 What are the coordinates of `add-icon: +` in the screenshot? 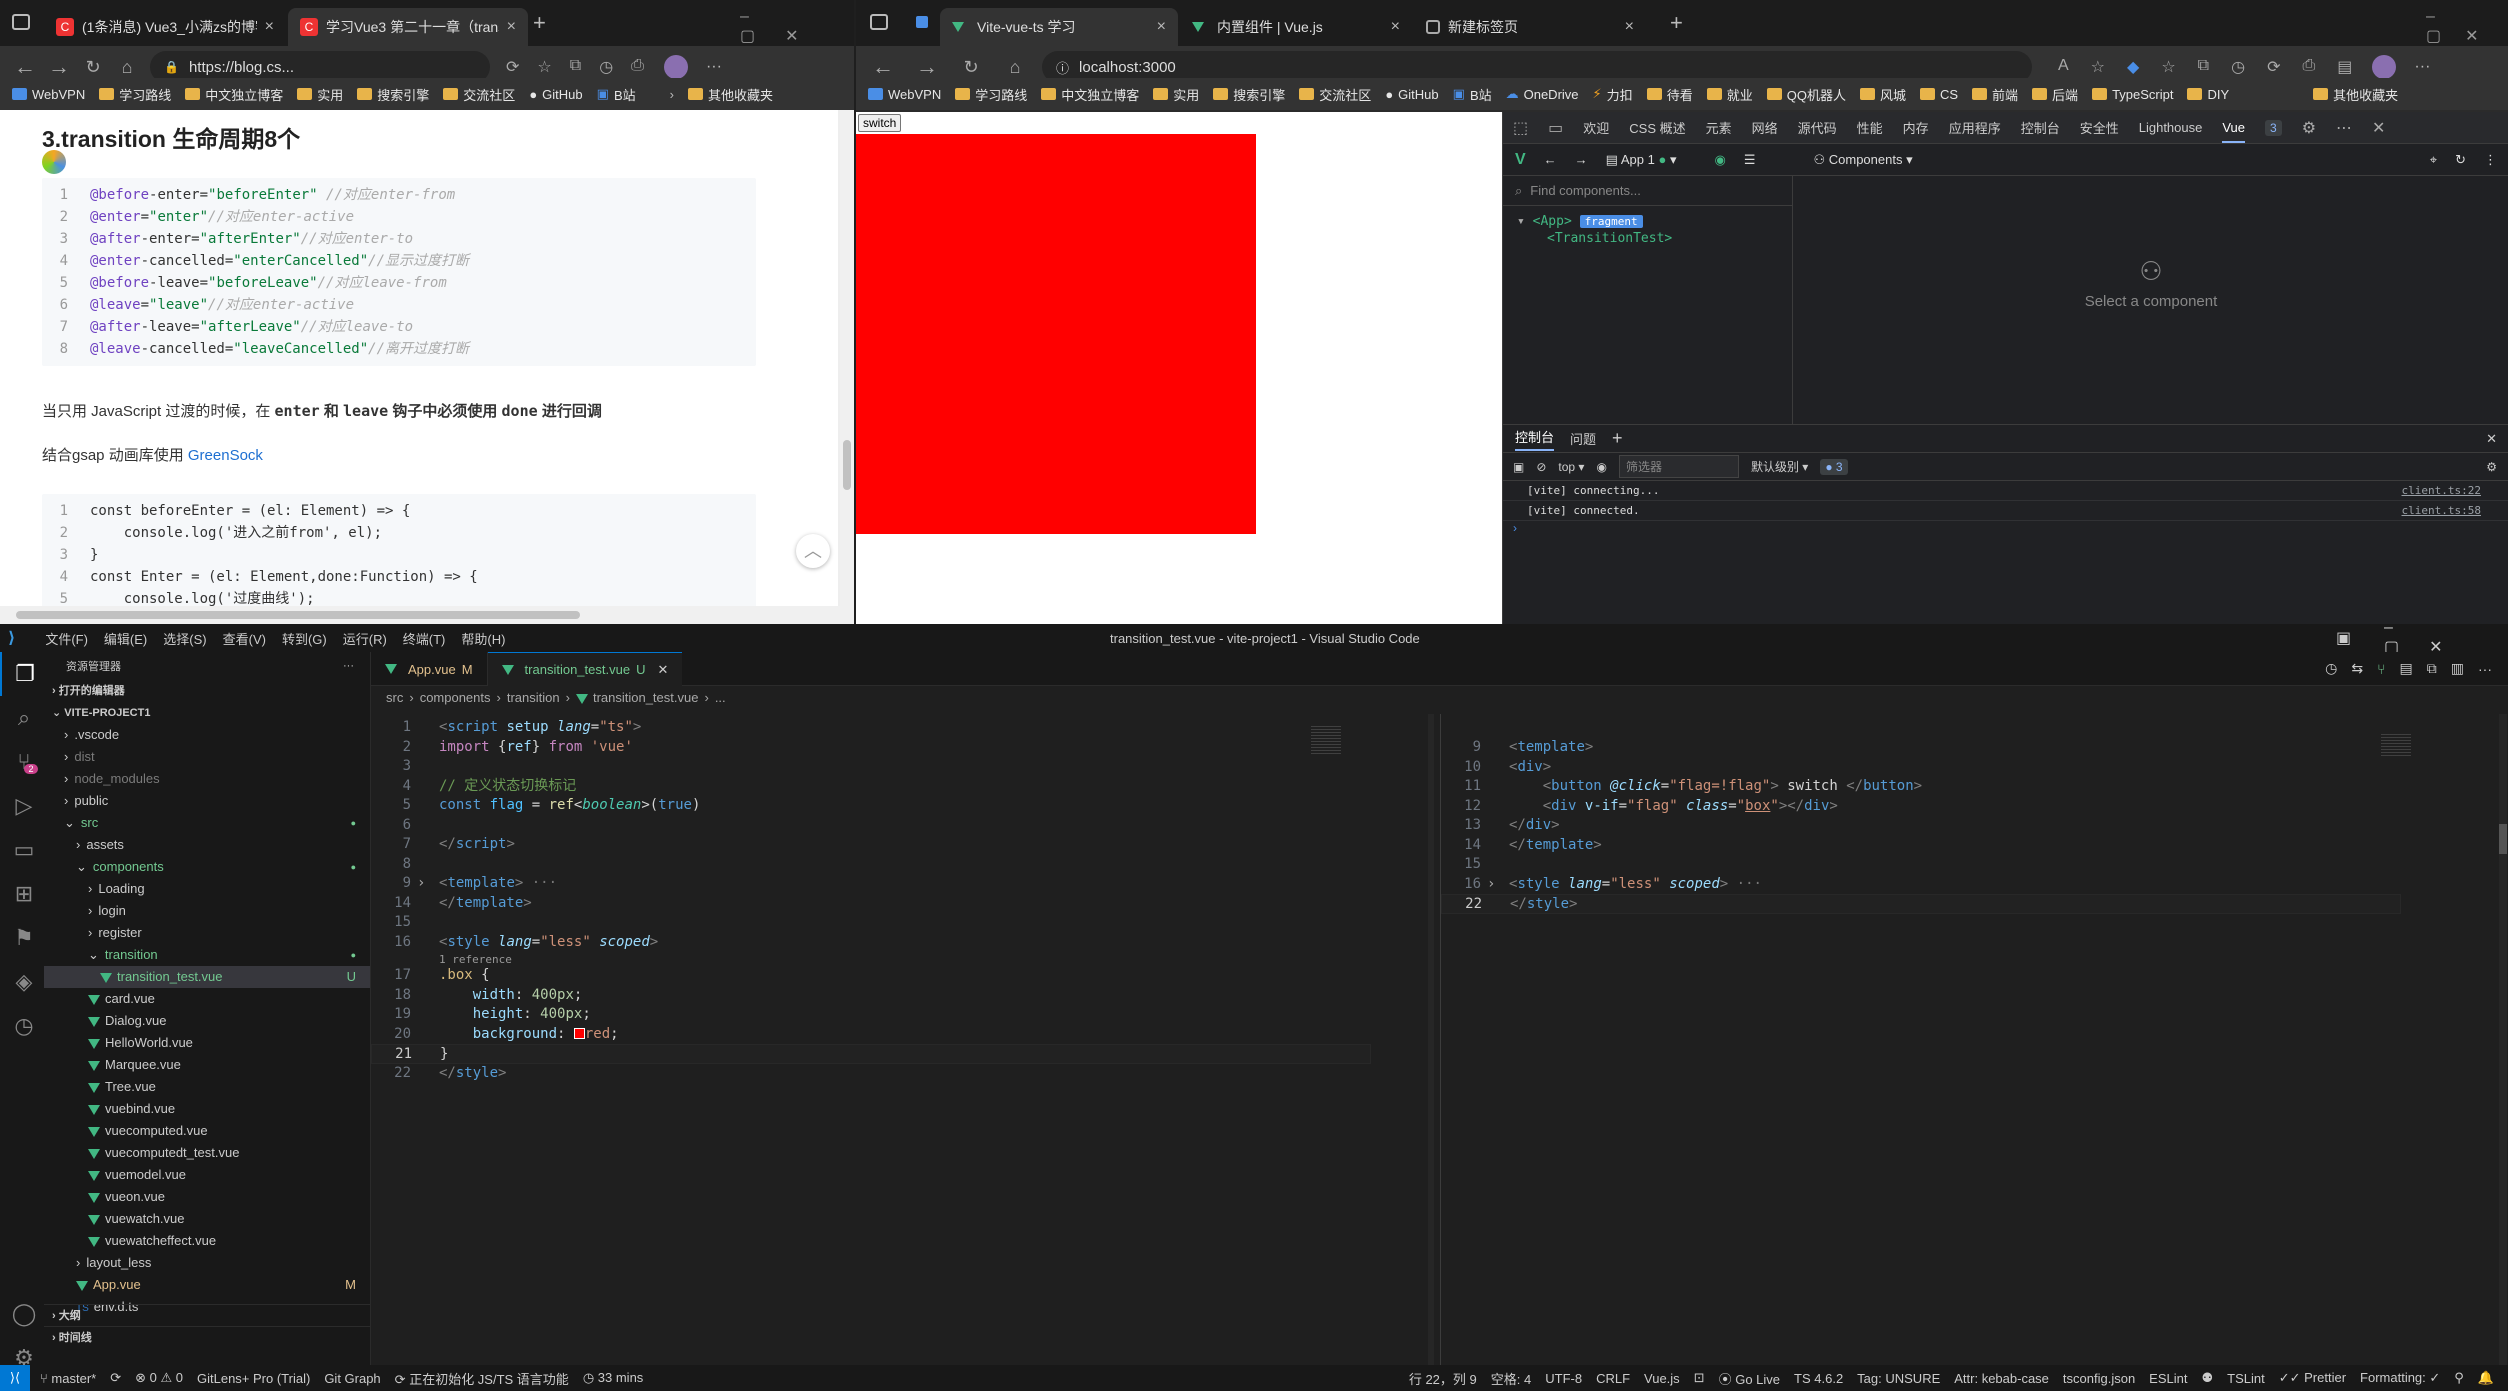 It's located at (1617, 438).